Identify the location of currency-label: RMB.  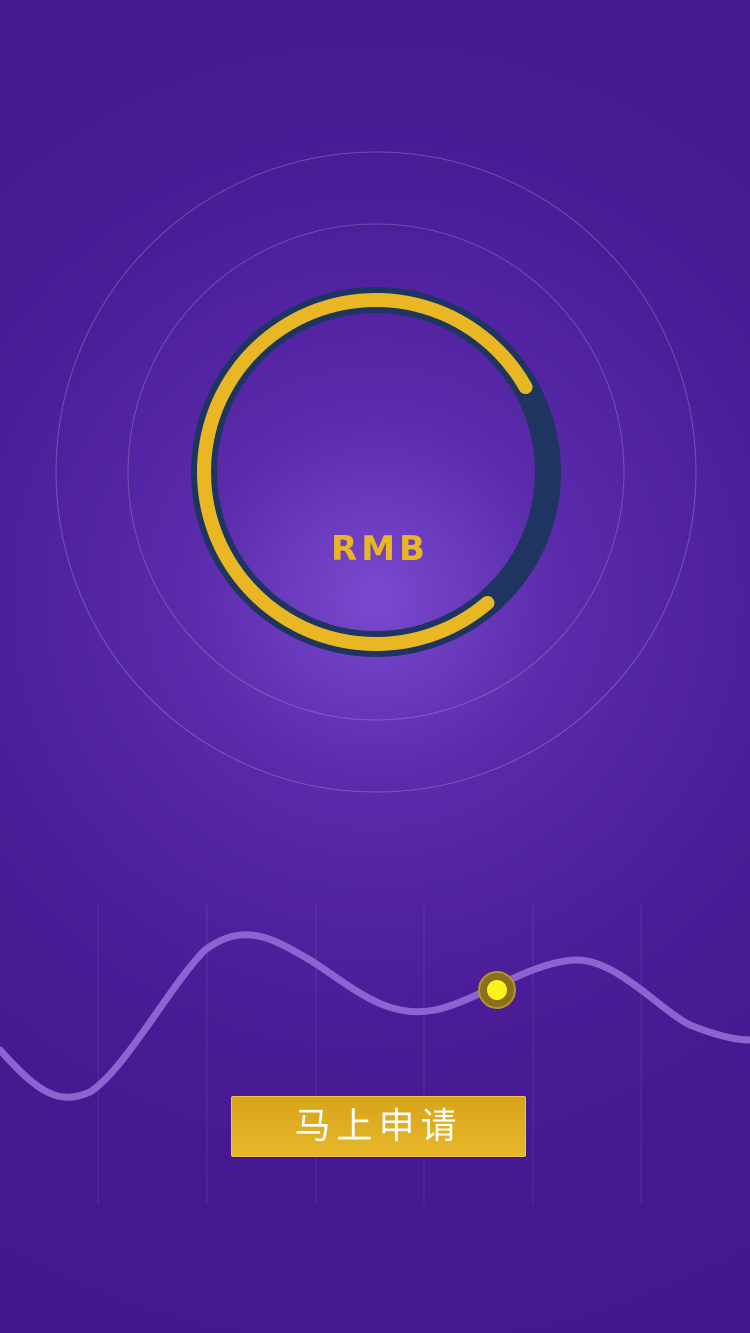
(380, 549).